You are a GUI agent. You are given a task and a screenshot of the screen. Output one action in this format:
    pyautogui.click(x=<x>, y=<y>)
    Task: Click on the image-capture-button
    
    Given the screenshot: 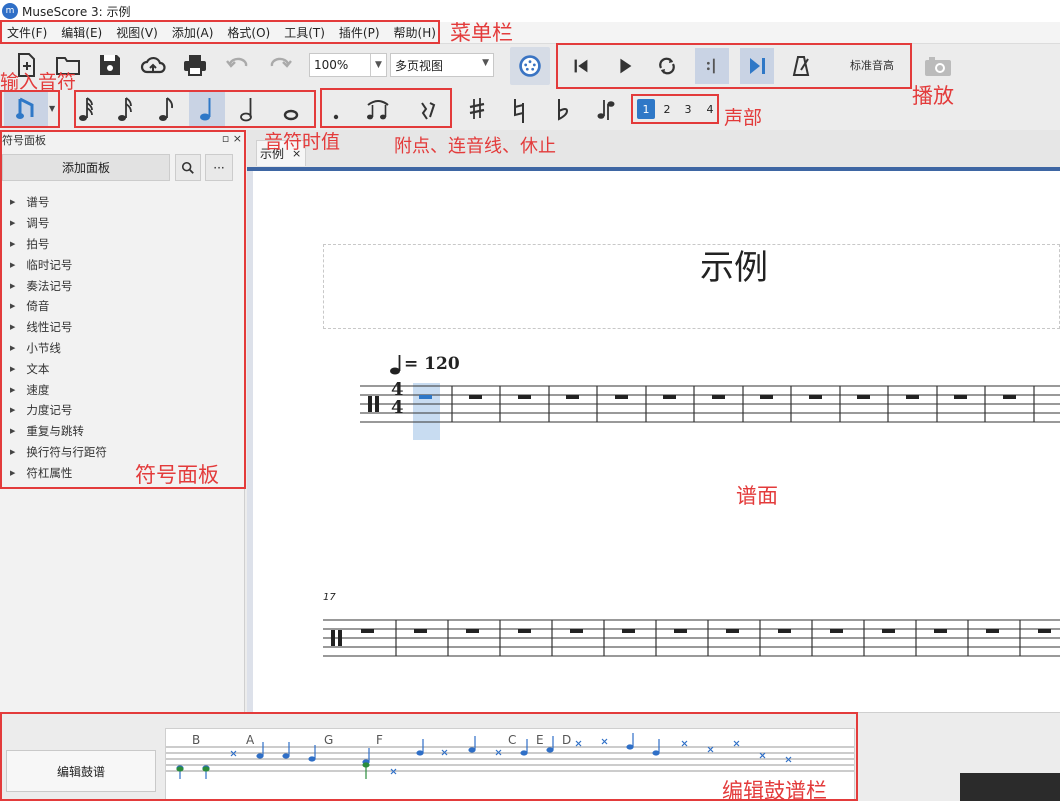 What is the action you would take?
    pyautogui.click(x=938, y=66)
    